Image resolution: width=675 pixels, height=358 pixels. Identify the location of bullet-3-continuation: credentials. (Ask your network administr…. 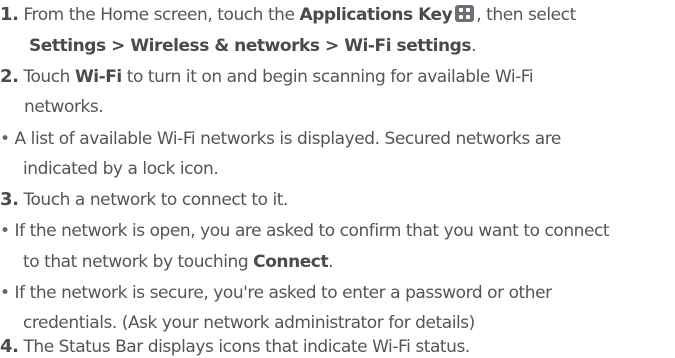
(249, 323).